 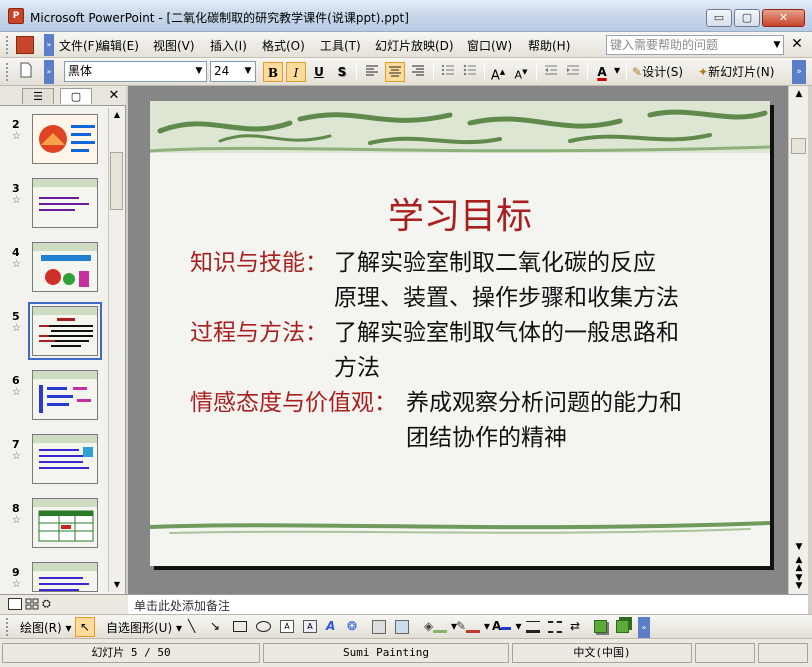 What do you see at coordinates (747, 18) in the screenshot?
I see `maximize-button: ▢` at bounding box center [747, 18].